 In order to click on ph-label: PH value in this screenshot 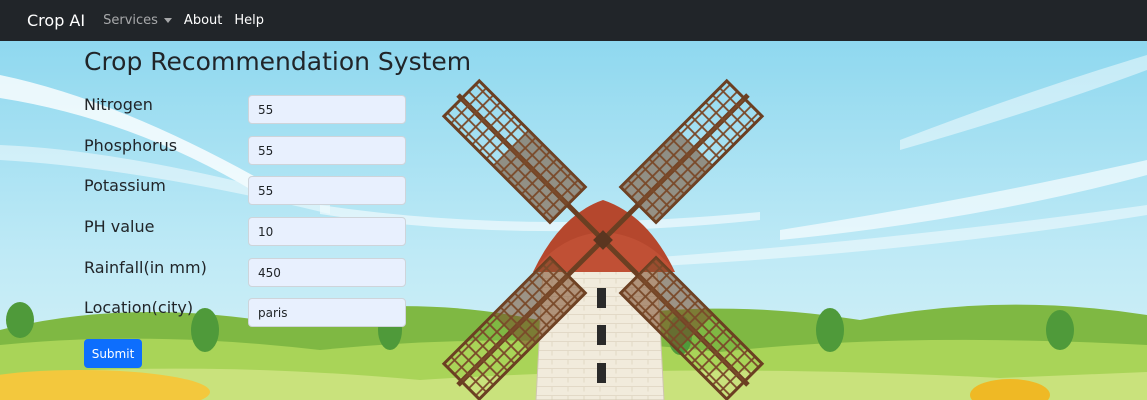, I will do `click(119, 226)`.